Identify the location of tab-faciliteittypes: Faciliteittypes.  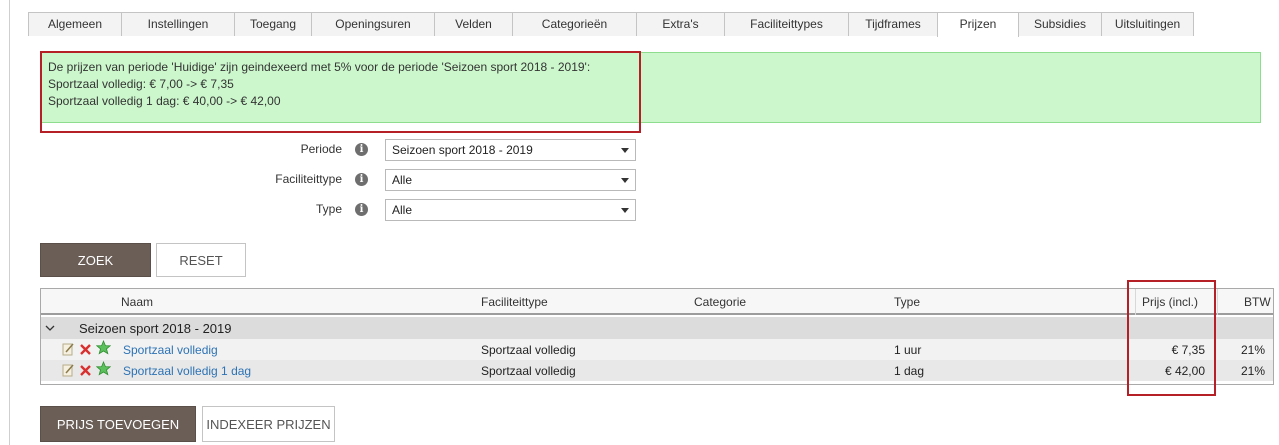
(786, 24).